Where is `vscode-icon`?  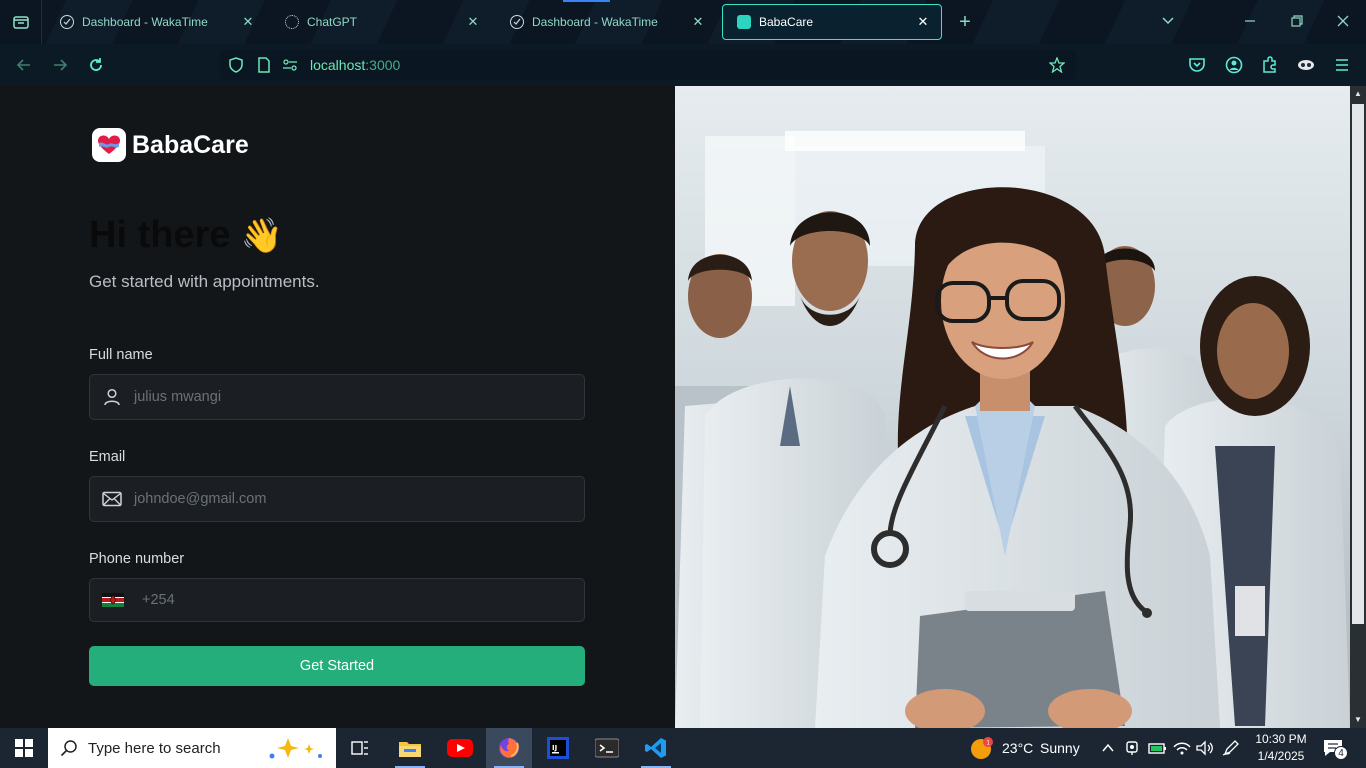
vscode-icon is located at coordinates (655, 748).